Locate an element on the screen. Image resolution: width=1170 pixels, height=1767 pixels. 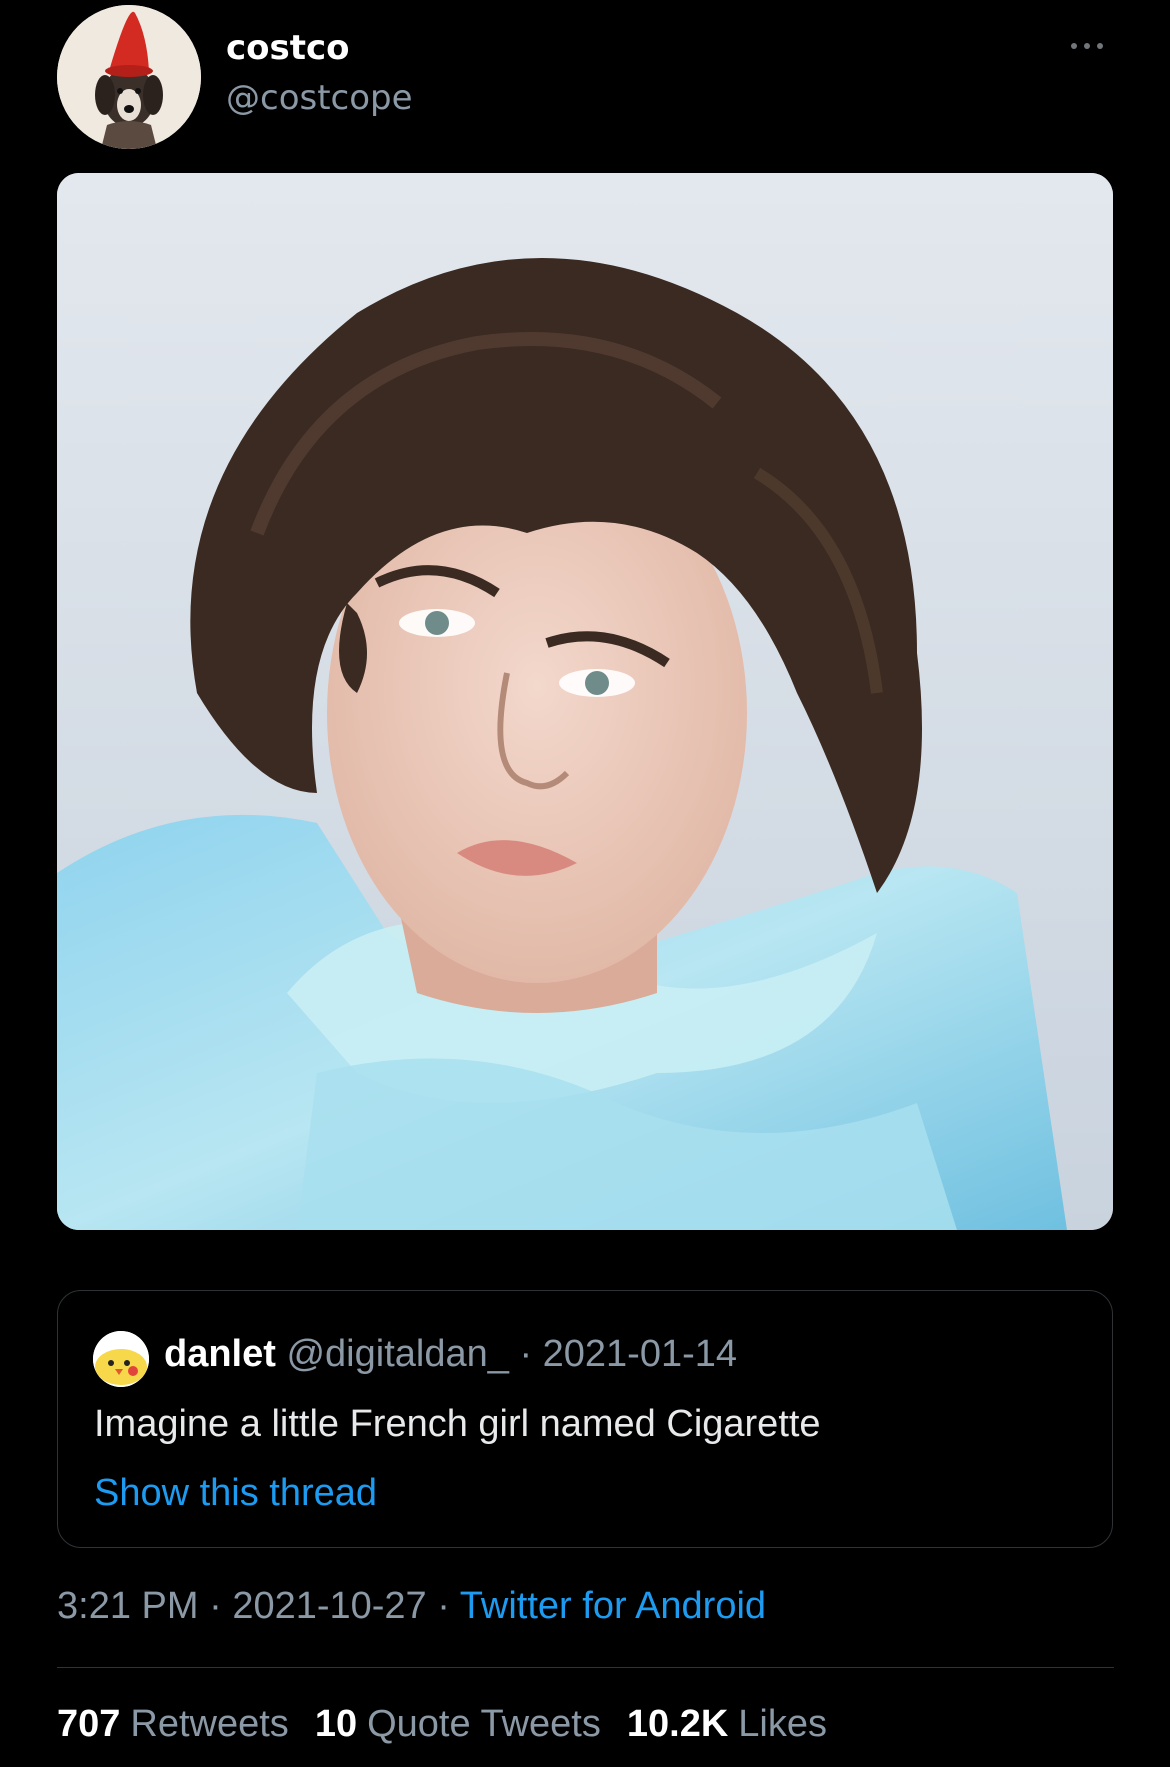
likes-label: Likes is located at coordinates (782, 1724).